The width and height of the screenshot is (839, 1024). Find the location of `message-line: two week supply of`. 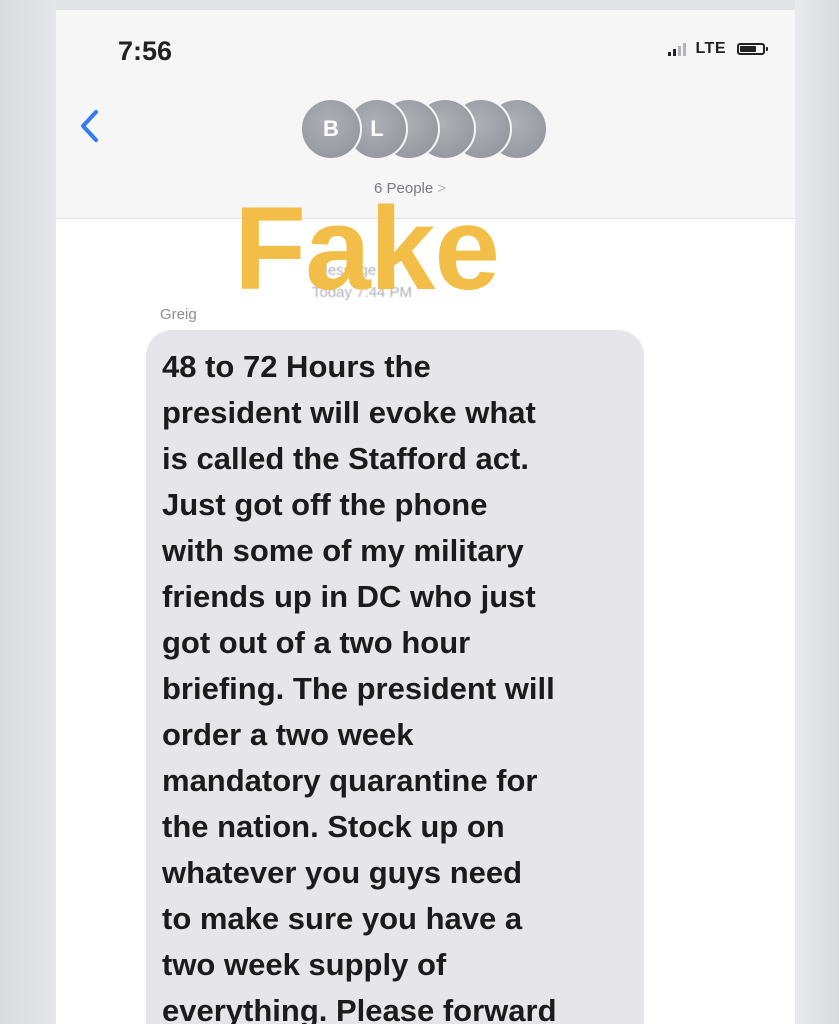

message-line: two week supply of is located at coordinates (304, 964).